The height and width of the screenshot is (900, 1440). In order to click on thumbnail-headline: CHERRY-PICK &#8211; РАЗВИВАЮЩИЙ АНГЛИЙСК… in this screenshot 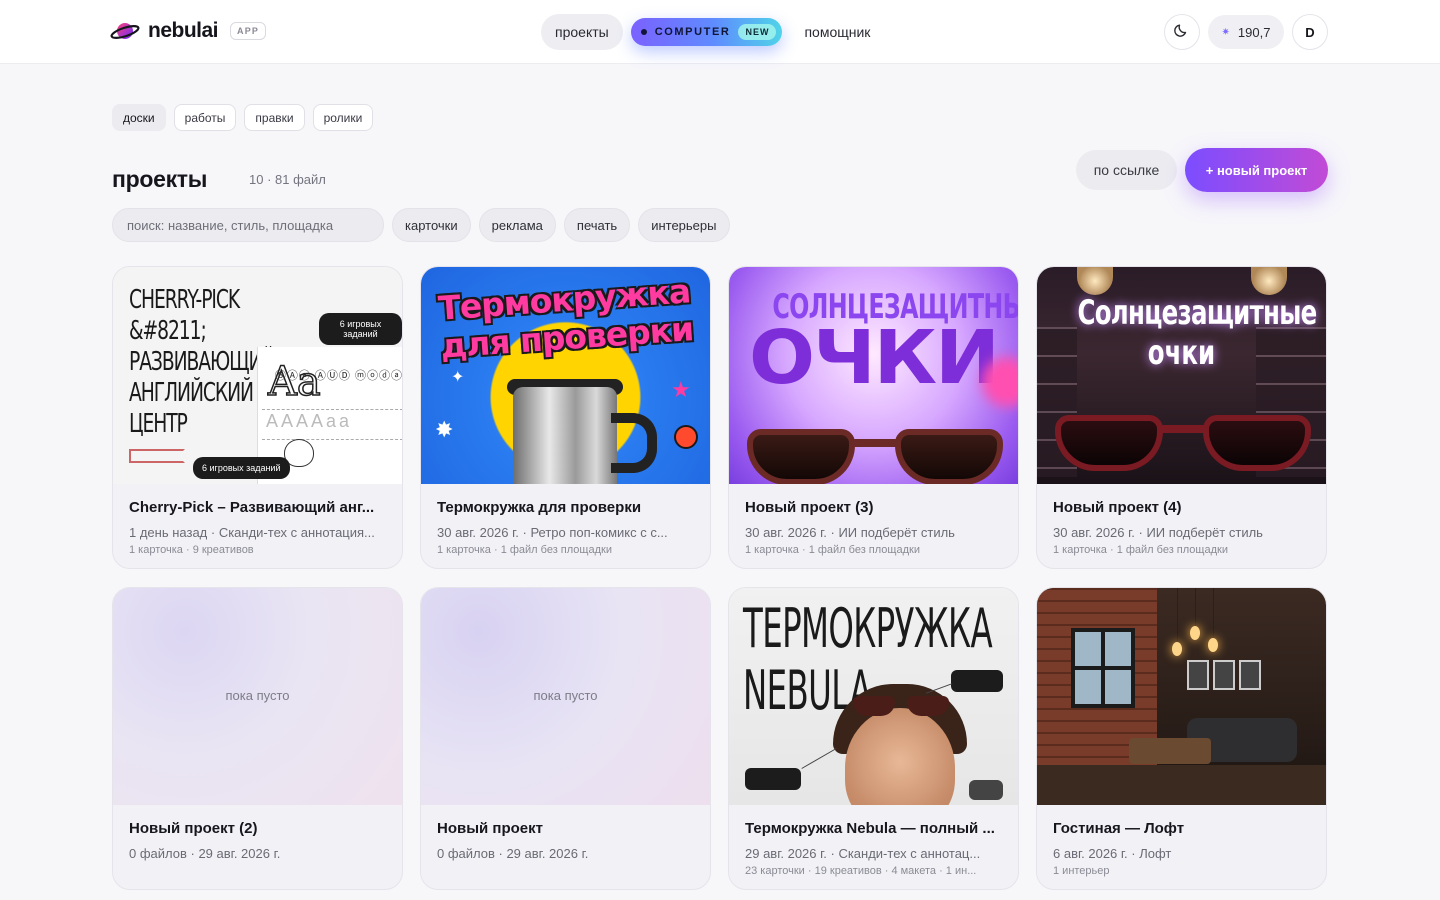, I will do `click(202, 362)`.